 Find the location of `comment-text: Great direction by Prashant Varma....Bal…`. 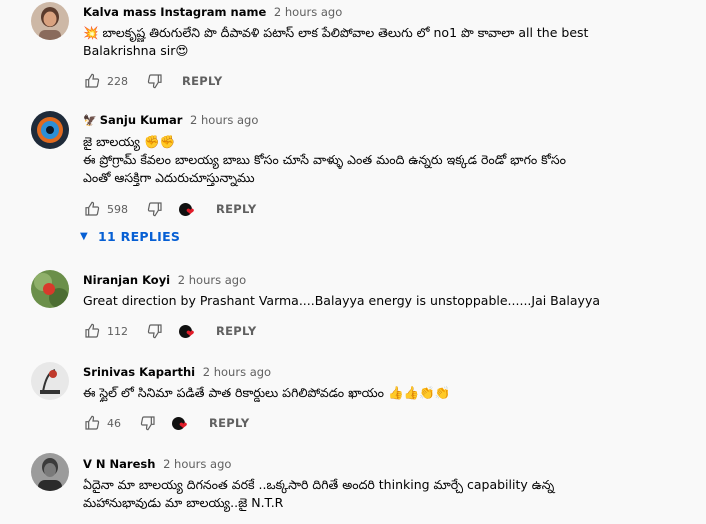

comment-text: Great direction by Prashant Varma....Bal… is located at coordinates (390, 301).